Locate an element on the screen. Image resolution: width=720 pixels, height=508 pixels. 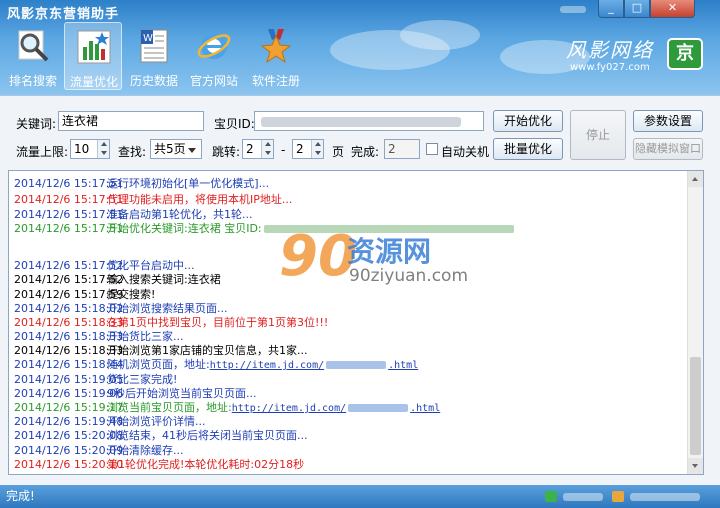
log-row: 2014/12/6 15:19:05货比三家完成! is located at coordinates (95, 380).